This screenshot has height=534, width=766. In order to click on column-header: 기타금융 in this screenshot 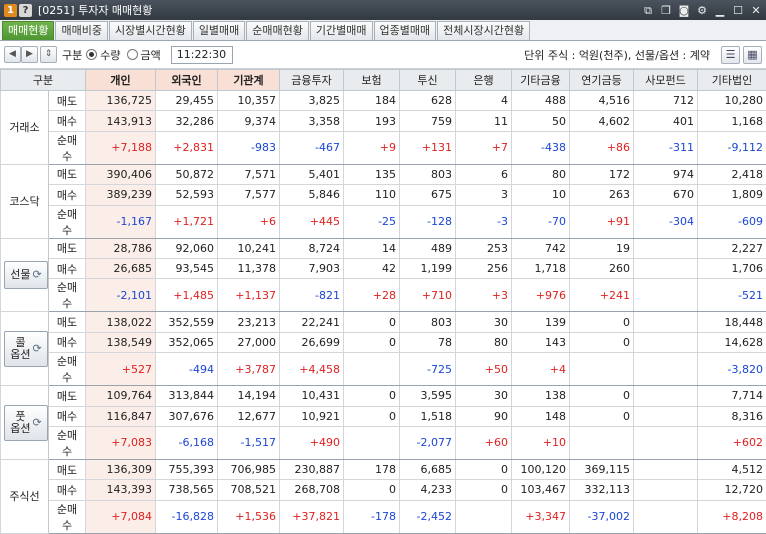, I will do `click(541, 80)`.